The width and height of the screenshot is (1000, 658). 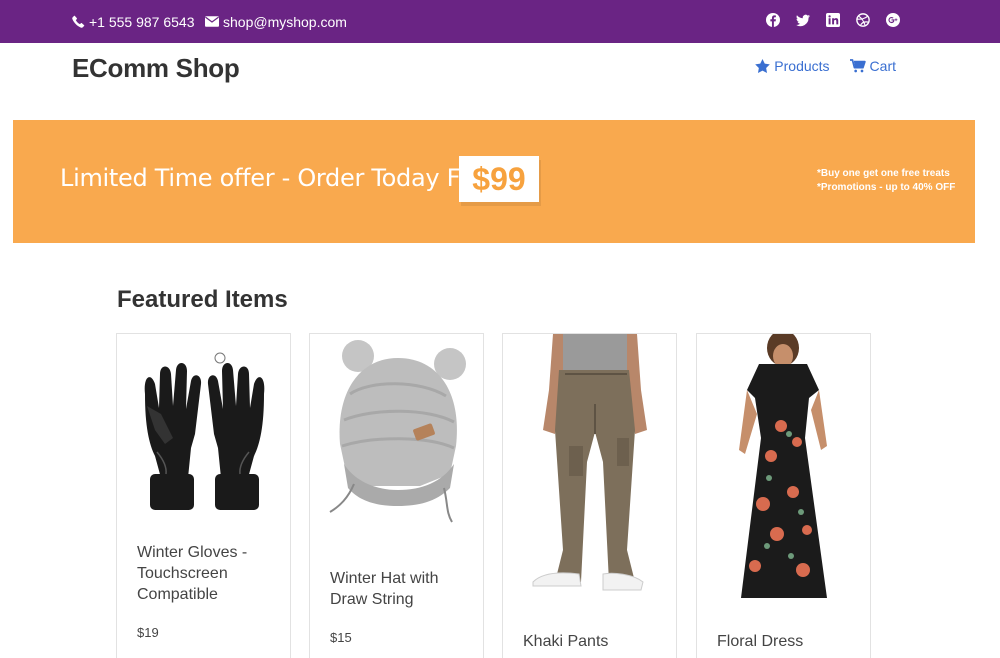 I want to click on dress-image, so click(x=783, y=466).